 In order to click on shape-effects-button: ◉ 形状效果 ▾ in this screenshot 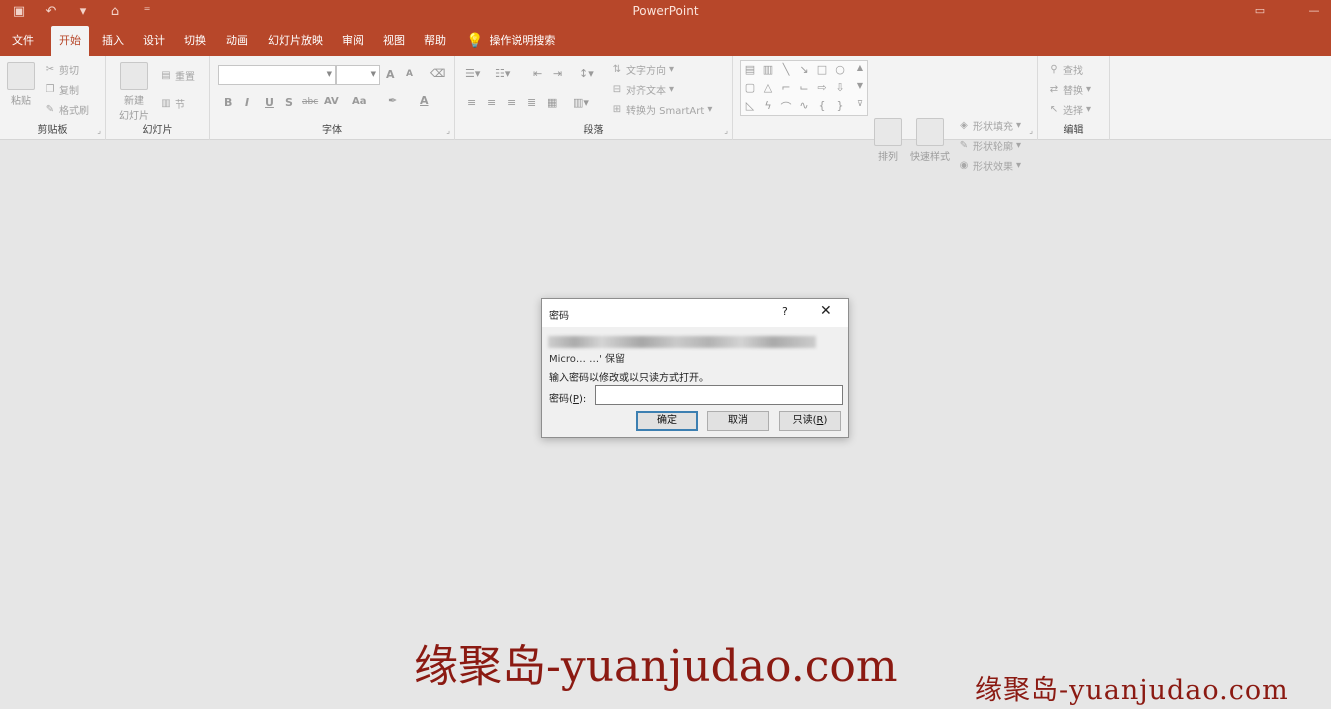, I will do `click(989, 166)`.